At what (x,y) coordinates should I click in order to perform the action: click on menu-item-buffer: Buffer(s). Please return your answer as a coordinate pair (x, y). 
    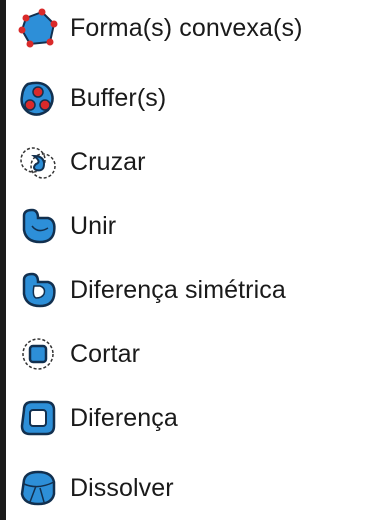
    Looking at the image, I should click on (195, 98).